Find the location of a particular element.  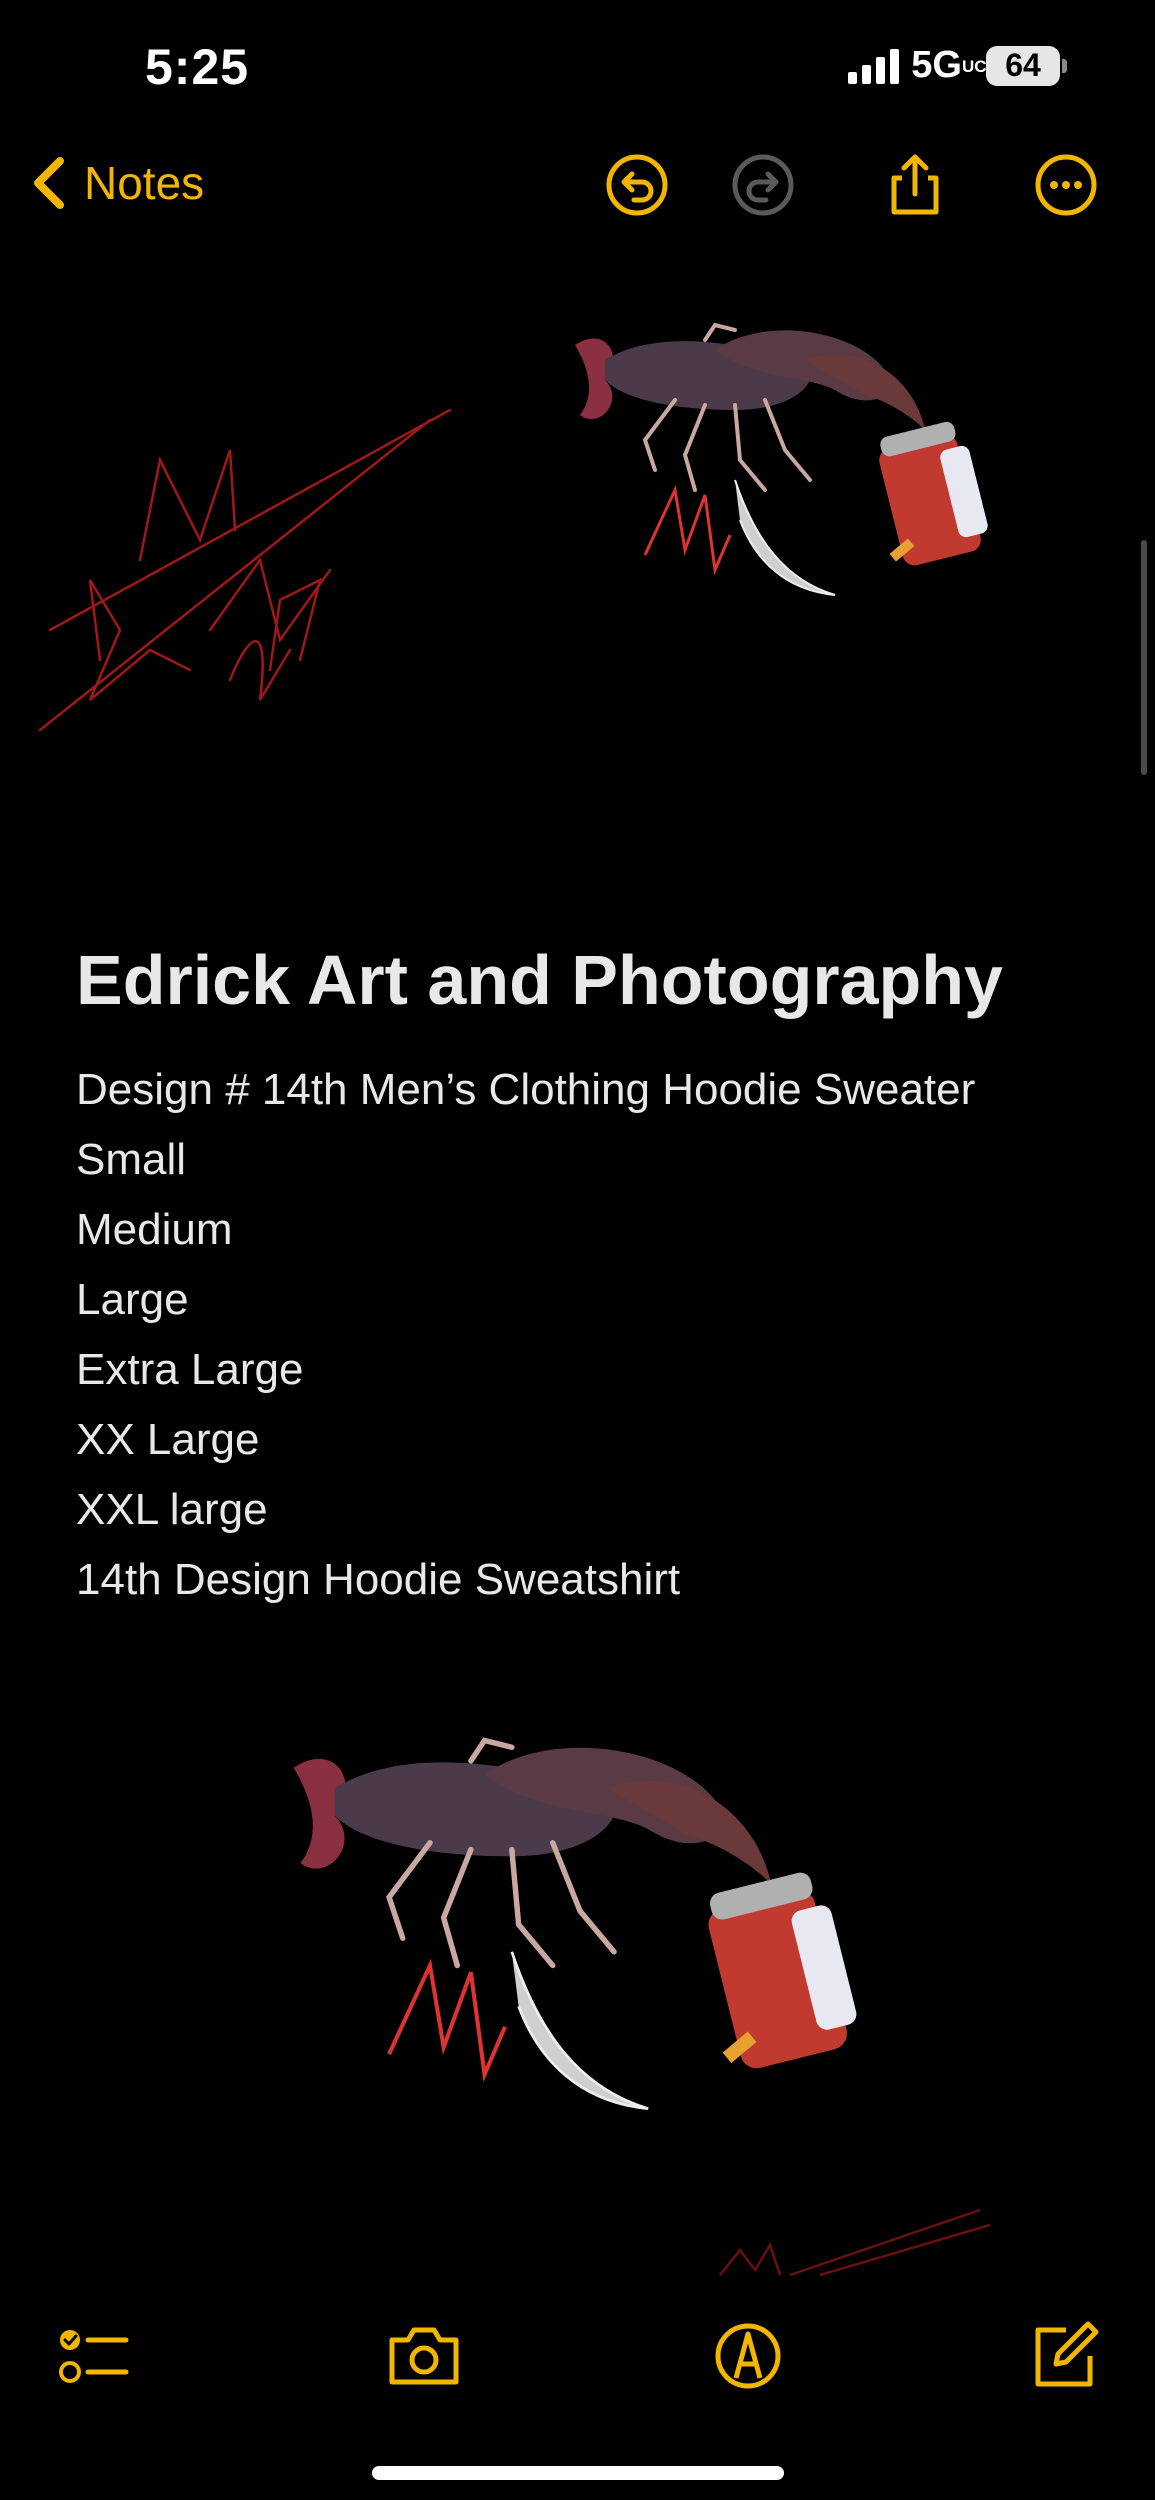

camera-icon is located at coordinates (424, 2356).